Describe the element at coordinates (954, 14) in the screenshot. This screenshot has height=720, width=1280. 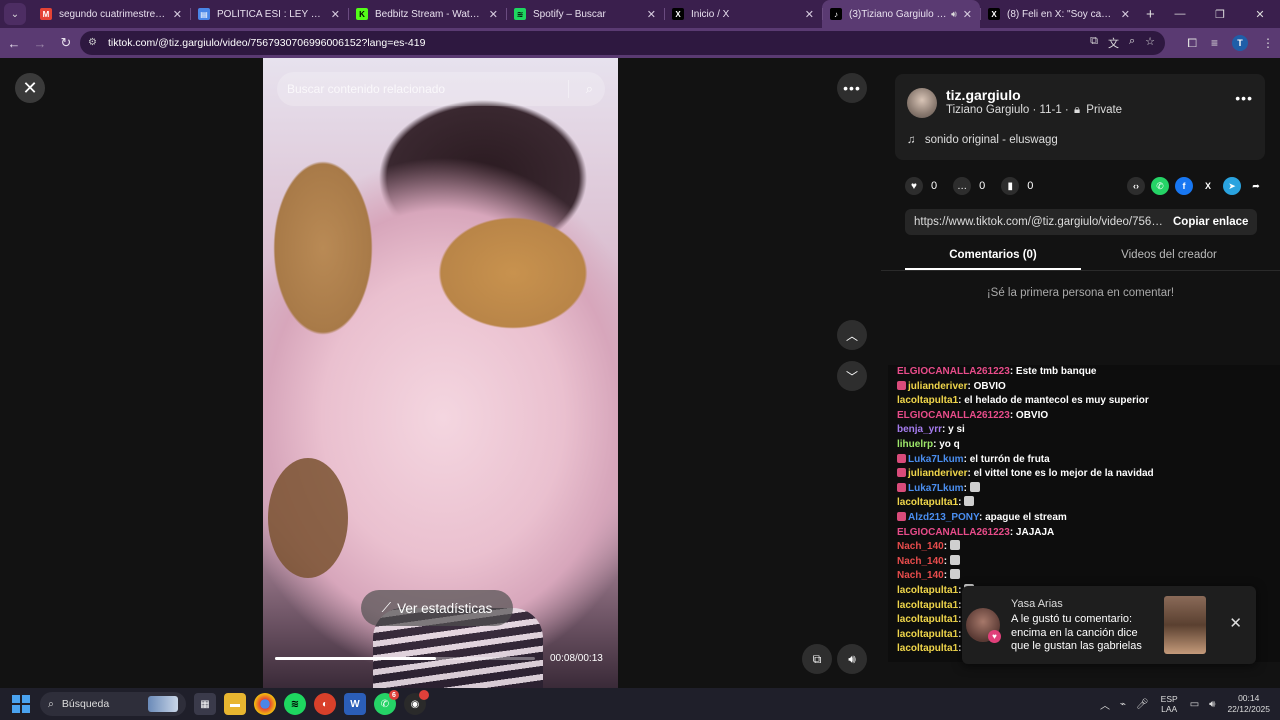
I see `tab-audio-icon: 🔊︎` at that location.